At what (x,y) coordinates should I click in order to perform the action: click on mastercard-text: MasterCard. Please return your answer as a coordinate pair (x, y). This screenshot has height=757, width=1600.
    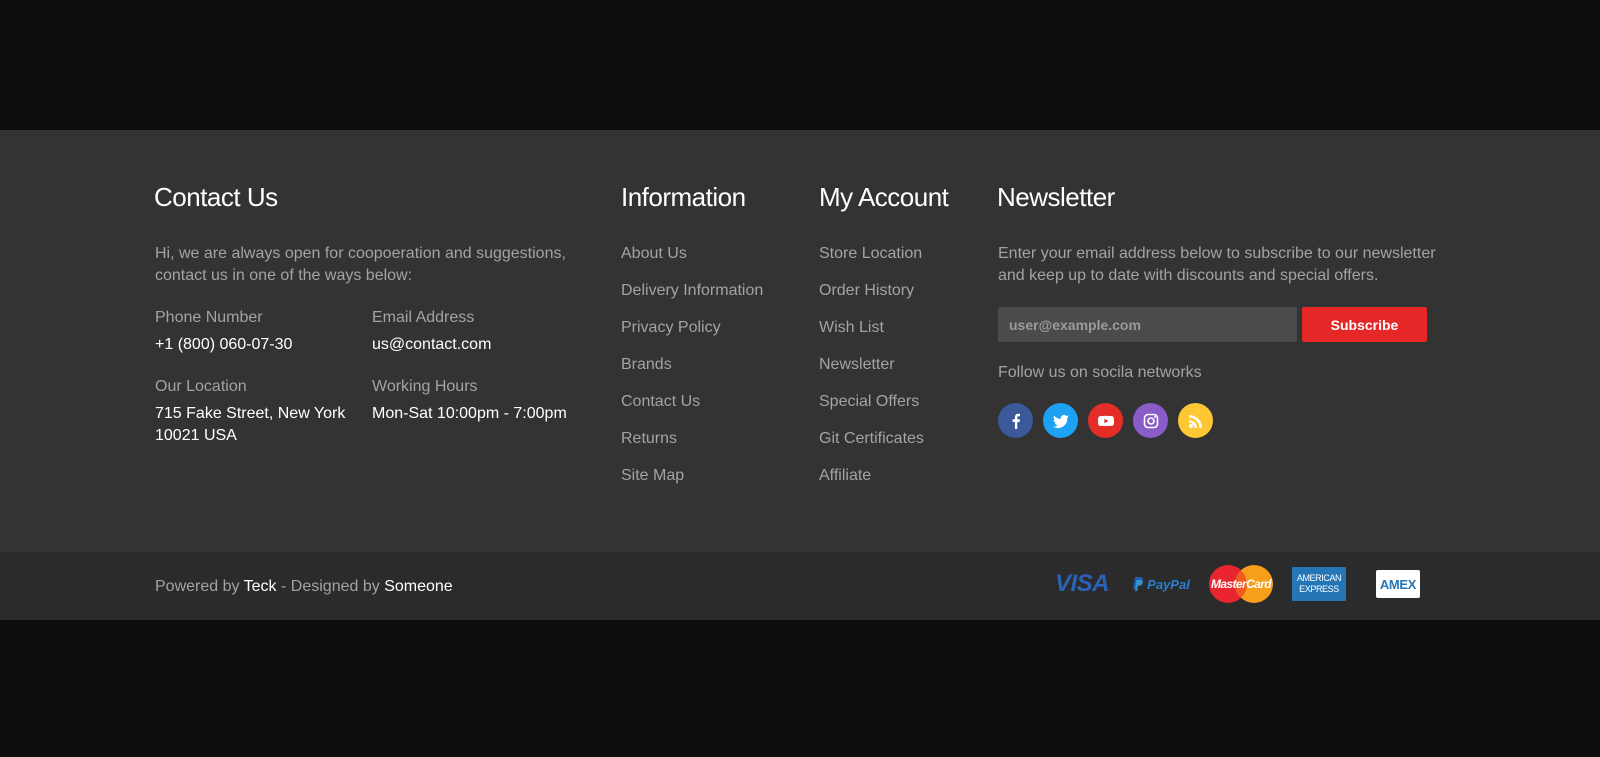
    Looking at the image, I should click on (1241, 584).